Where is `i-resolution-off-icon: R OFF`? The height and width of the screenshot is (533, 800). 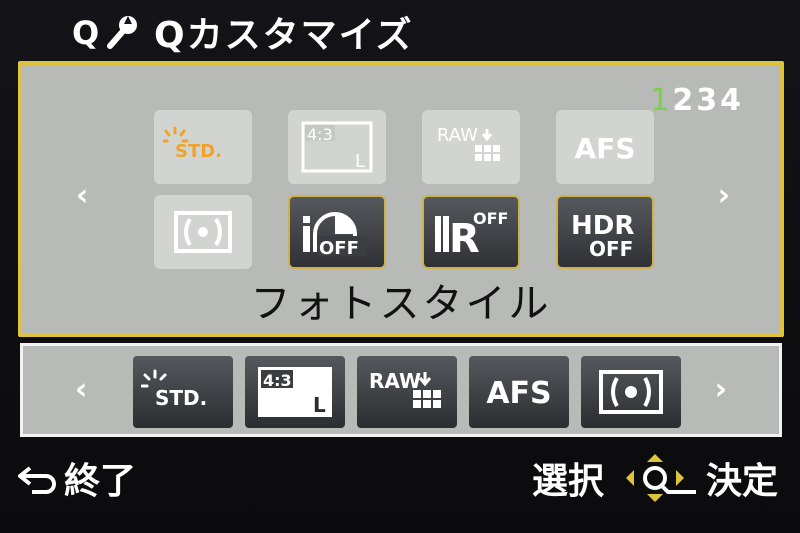 i-resolution-off-icon: R OFF is located at coordinates (471, 234).